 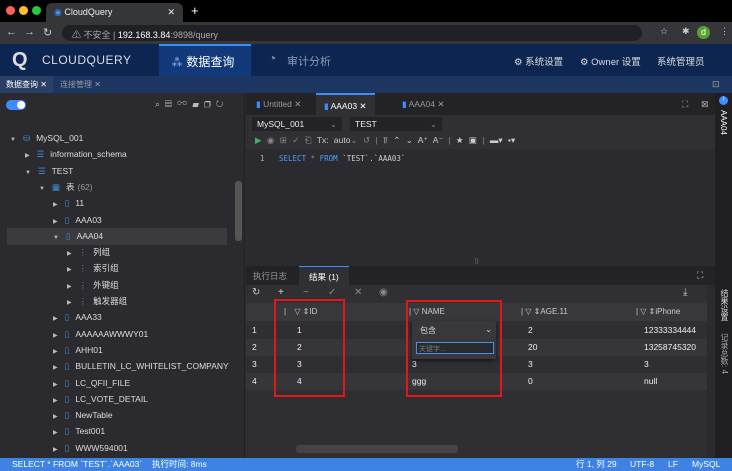 What do you see at coordinates (366, 140) in the screenshot?
I see `undo-icon: ↺` at bounding box center [366, 140].